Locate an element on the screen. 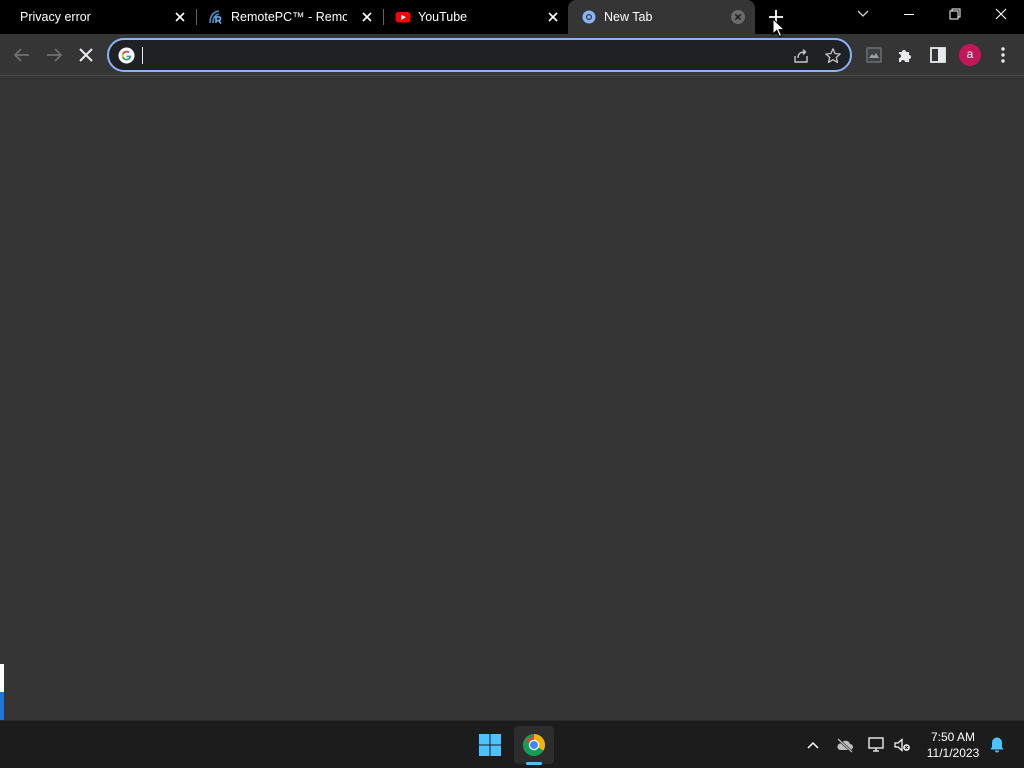 The width and height of the screenshot is (1024, 768). remotepc-logo-icon is located at coordinates (215, 17).